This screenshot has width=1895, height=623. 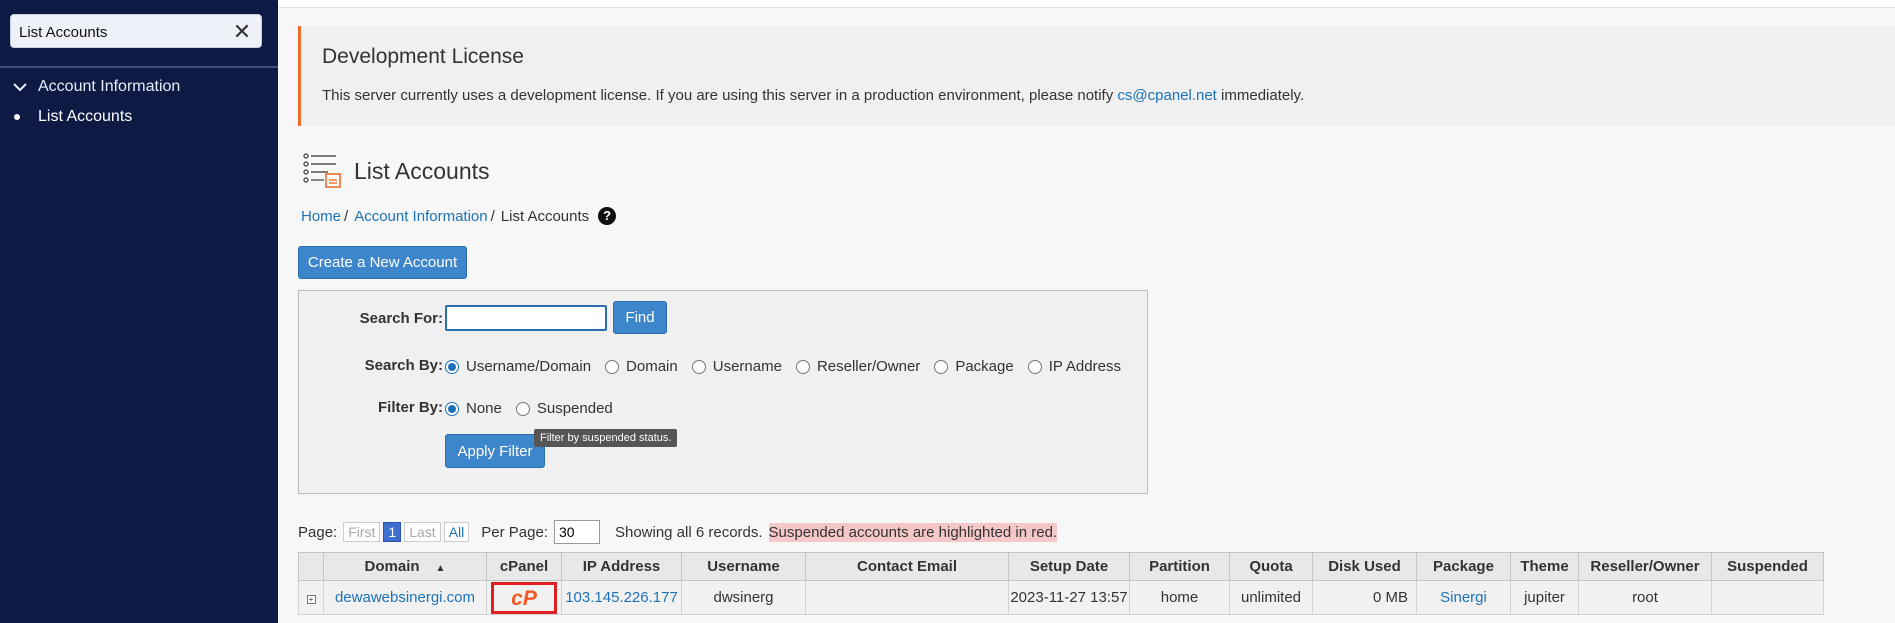 I want to click on column-header-theme: Theme, so click(x=1544, y=566).